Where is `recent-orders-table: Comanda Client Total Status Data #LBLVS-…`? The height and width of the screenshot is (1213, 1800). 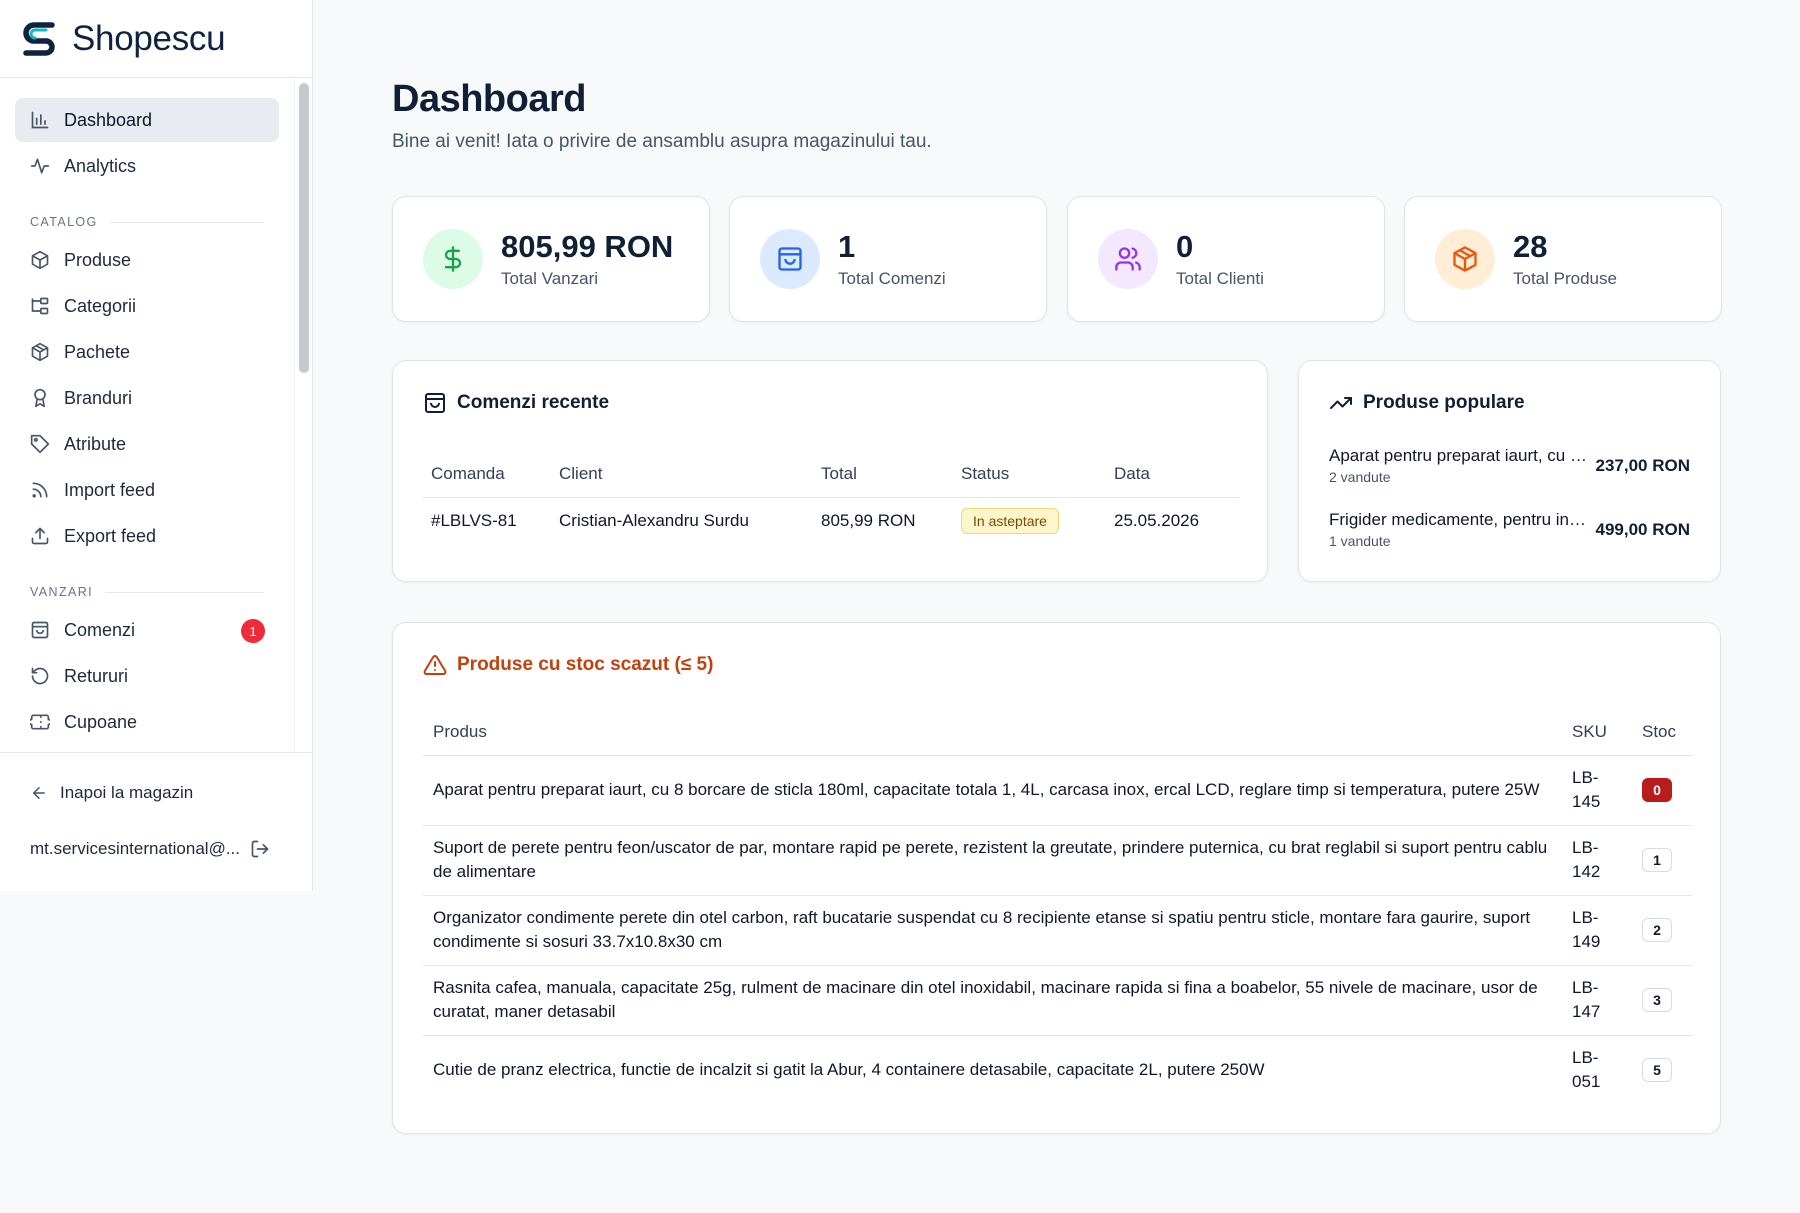 recent-orders-table: Comanda Client Total Status Data #LBLVS-… is located at coordinates (831, 498).